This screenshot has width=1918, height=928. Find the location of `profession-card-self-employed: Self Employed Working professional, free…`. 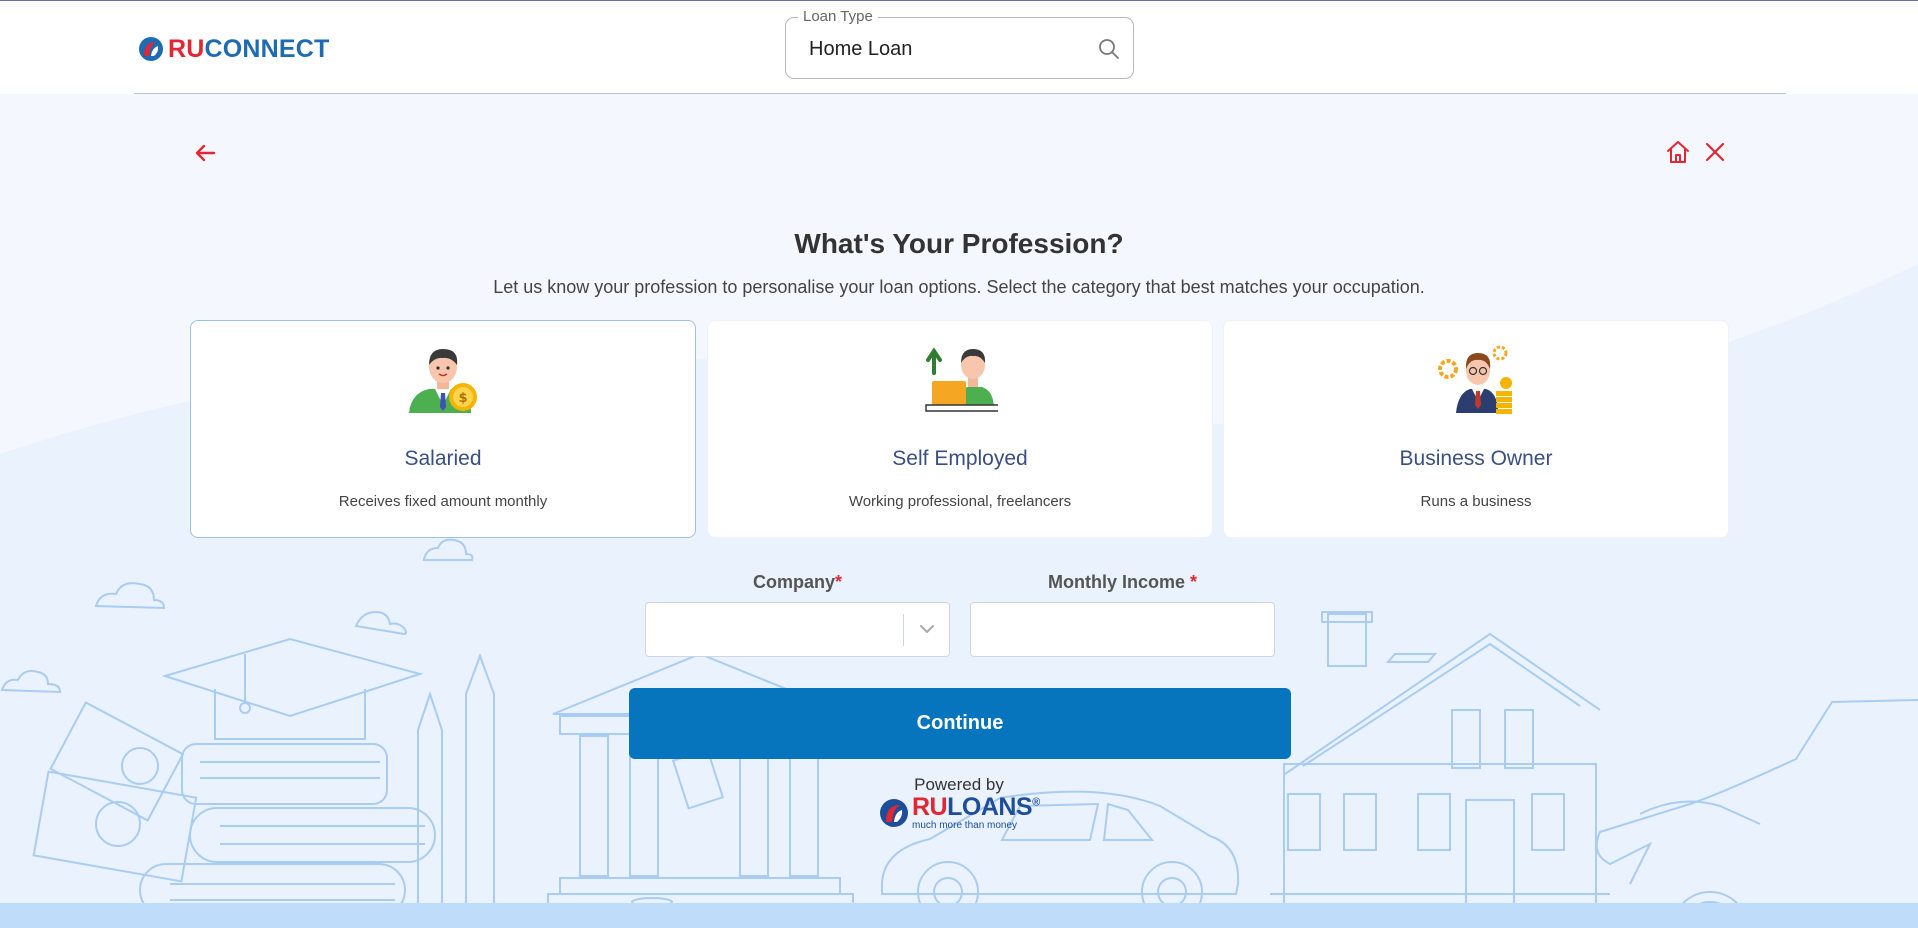

profession-card-self-employed: Self Employed Working professional, free… is located at coordinates (960, 429).